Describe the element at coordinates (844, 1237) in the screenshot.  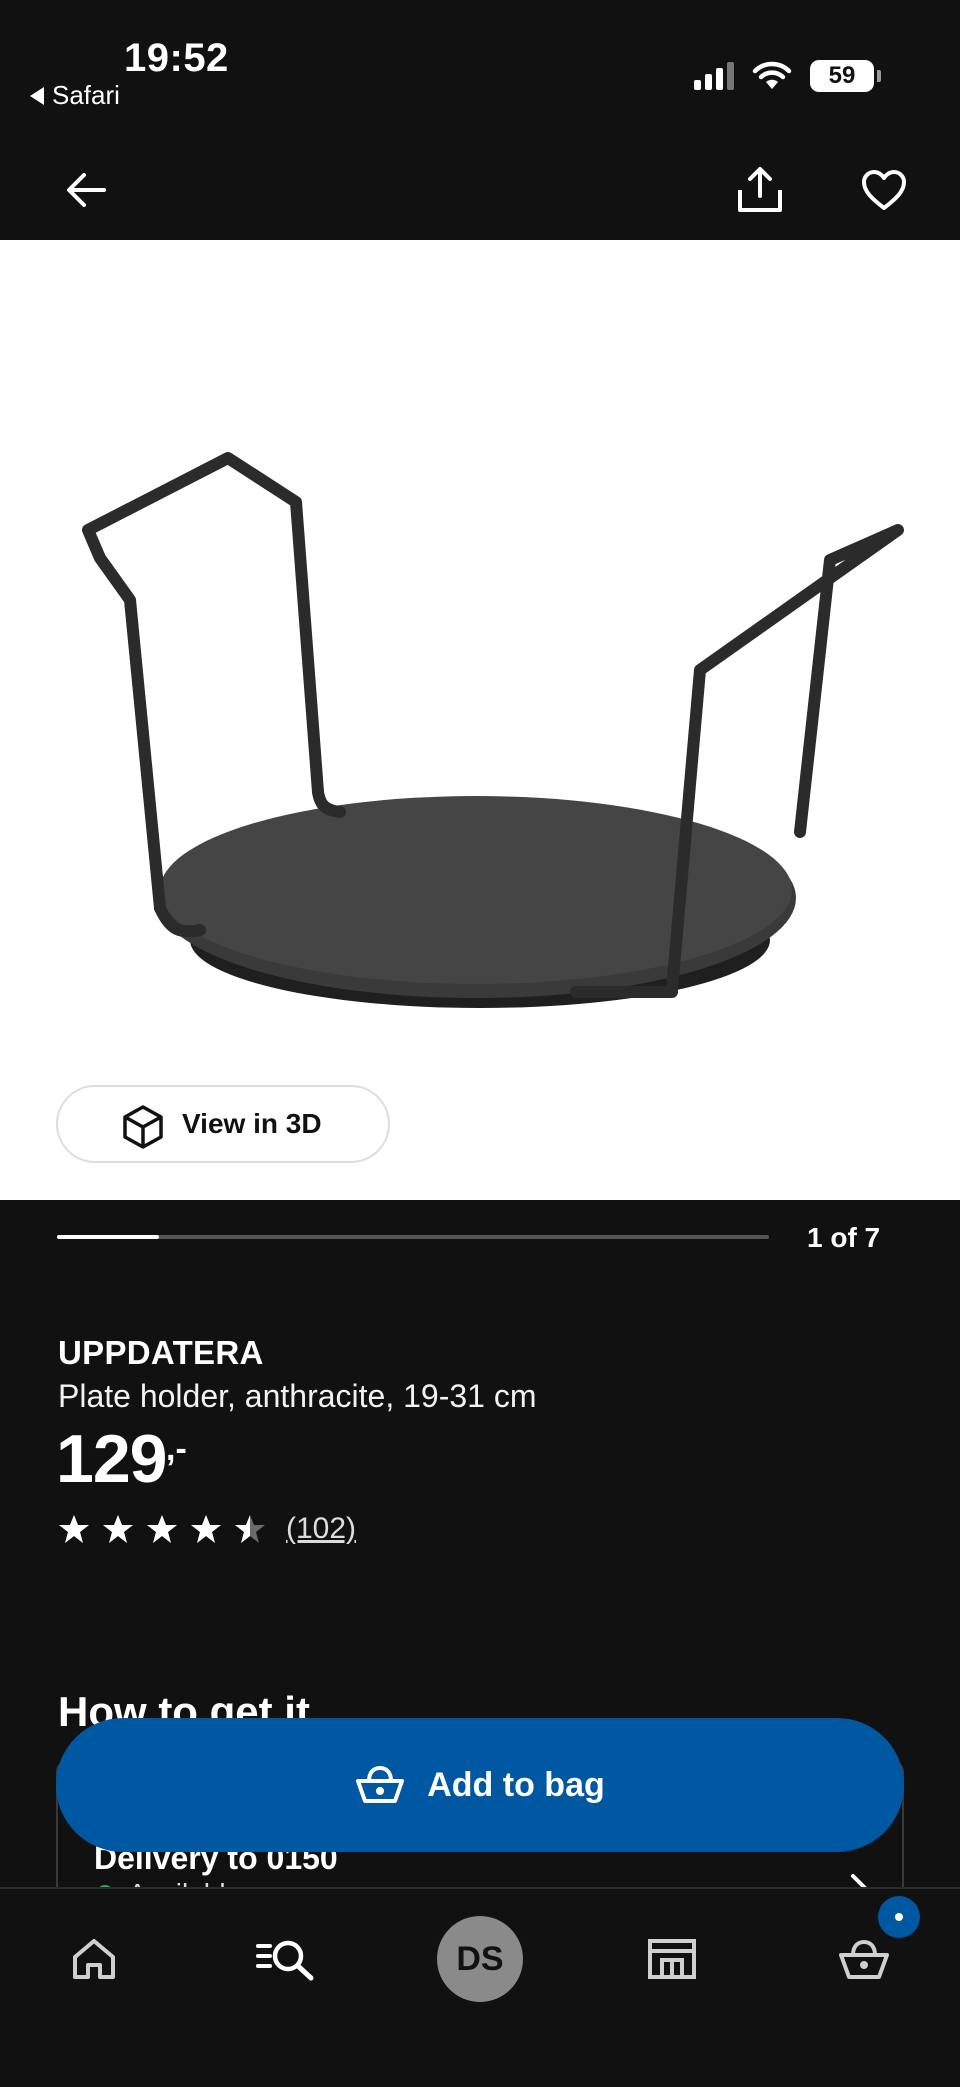
I see `gallery-counter: 1 of 7` at that location.